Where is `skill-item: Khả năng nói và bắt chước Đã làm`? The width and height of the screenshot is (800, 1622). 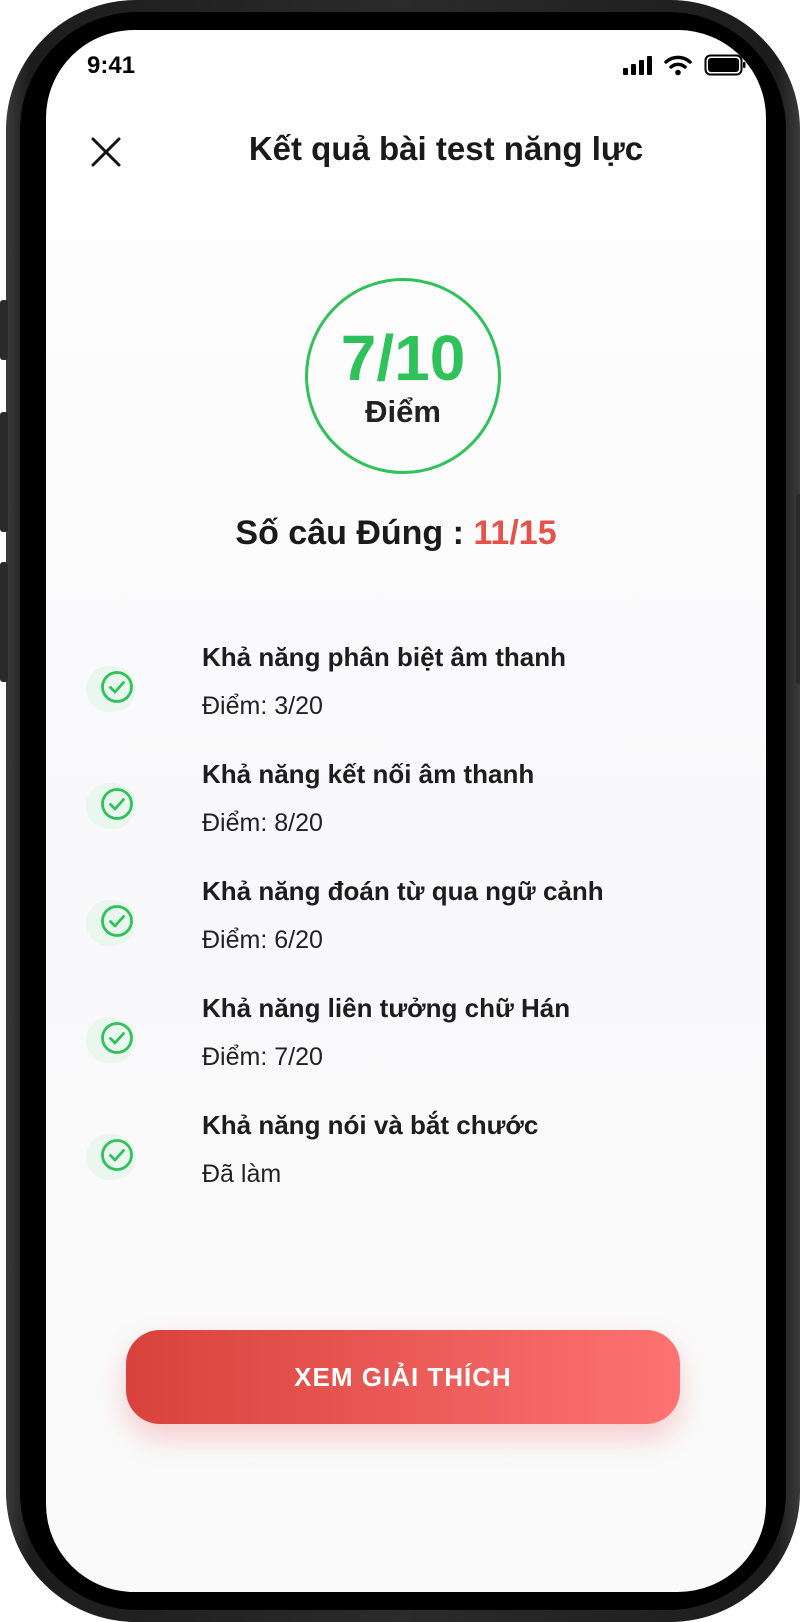
skill-item: Khả năng nói và bắt chước Đã làm is located at coordinates (406, 1160).